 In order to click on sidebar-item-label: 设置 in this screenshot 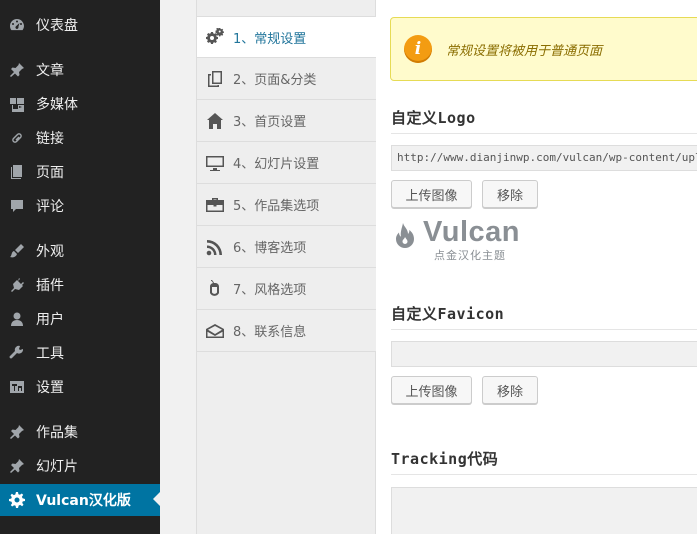, I will do `click(50, 388)`.